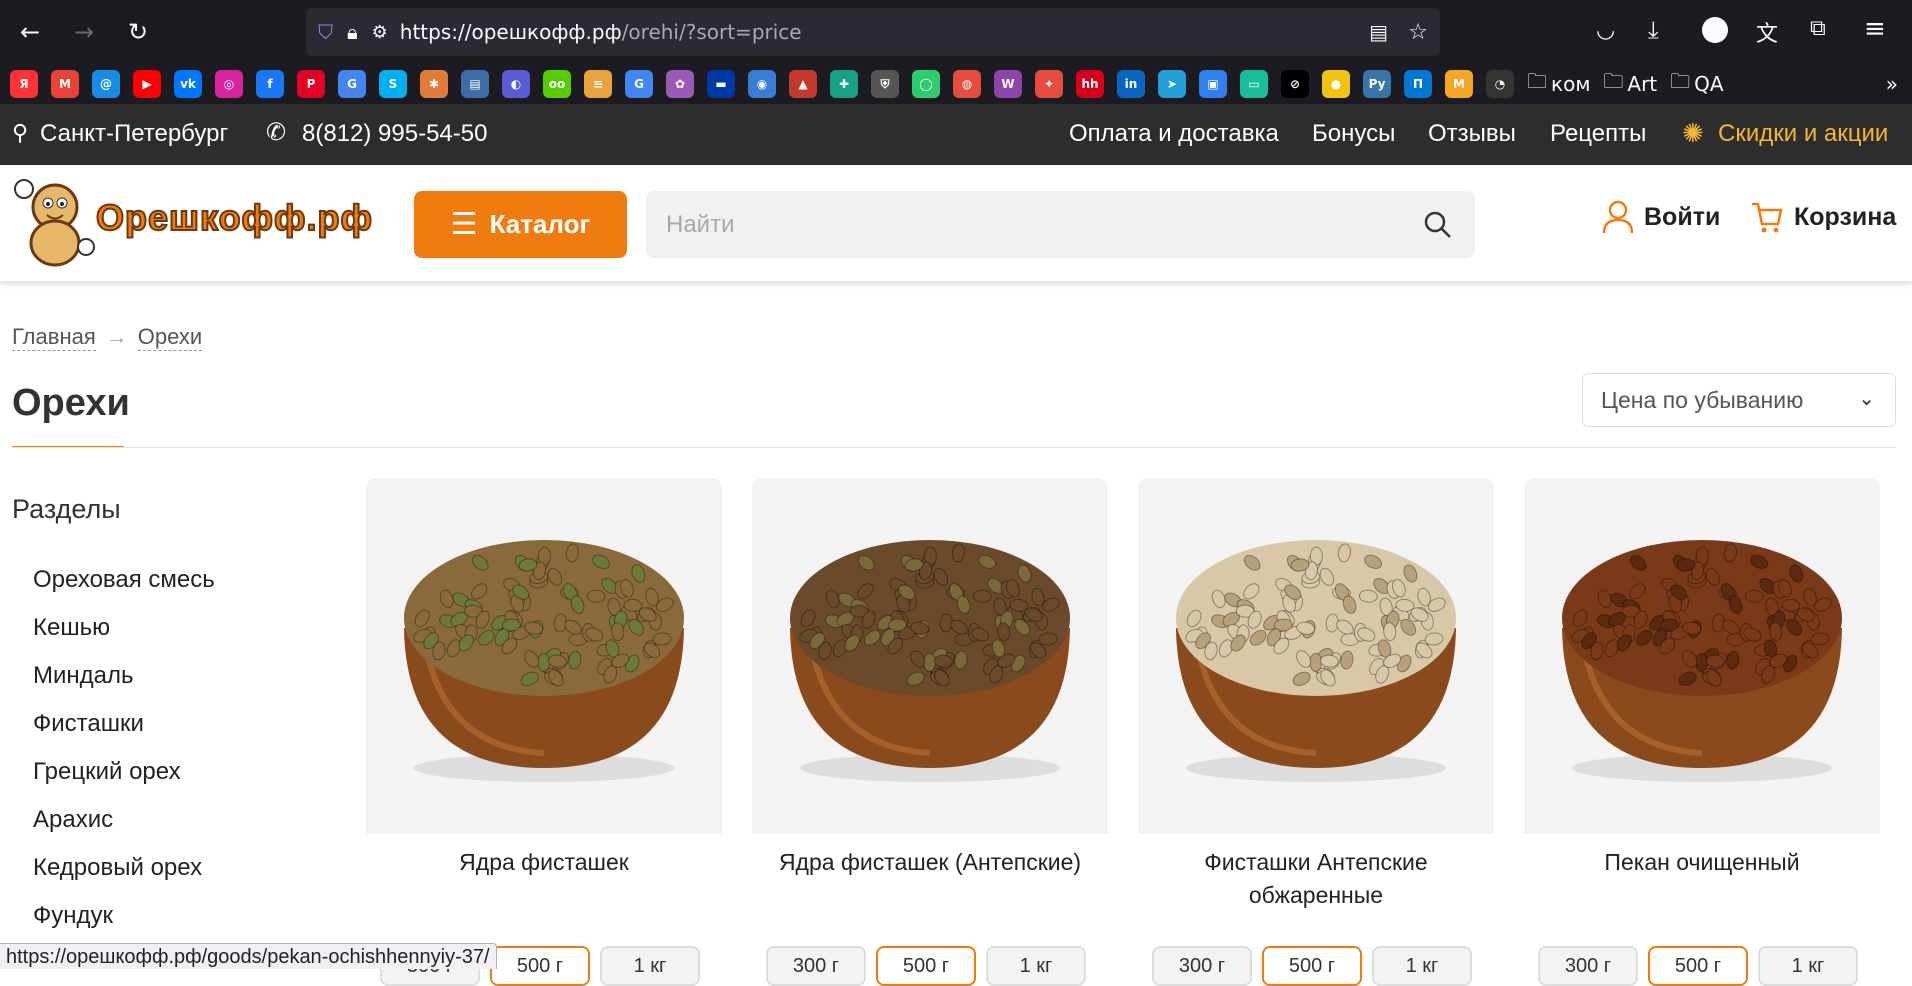 The image size is (1912, 986). Describe the element at coordinates (557, 84) in the screenshot. I see `duolingo-icon: oo` at that location.